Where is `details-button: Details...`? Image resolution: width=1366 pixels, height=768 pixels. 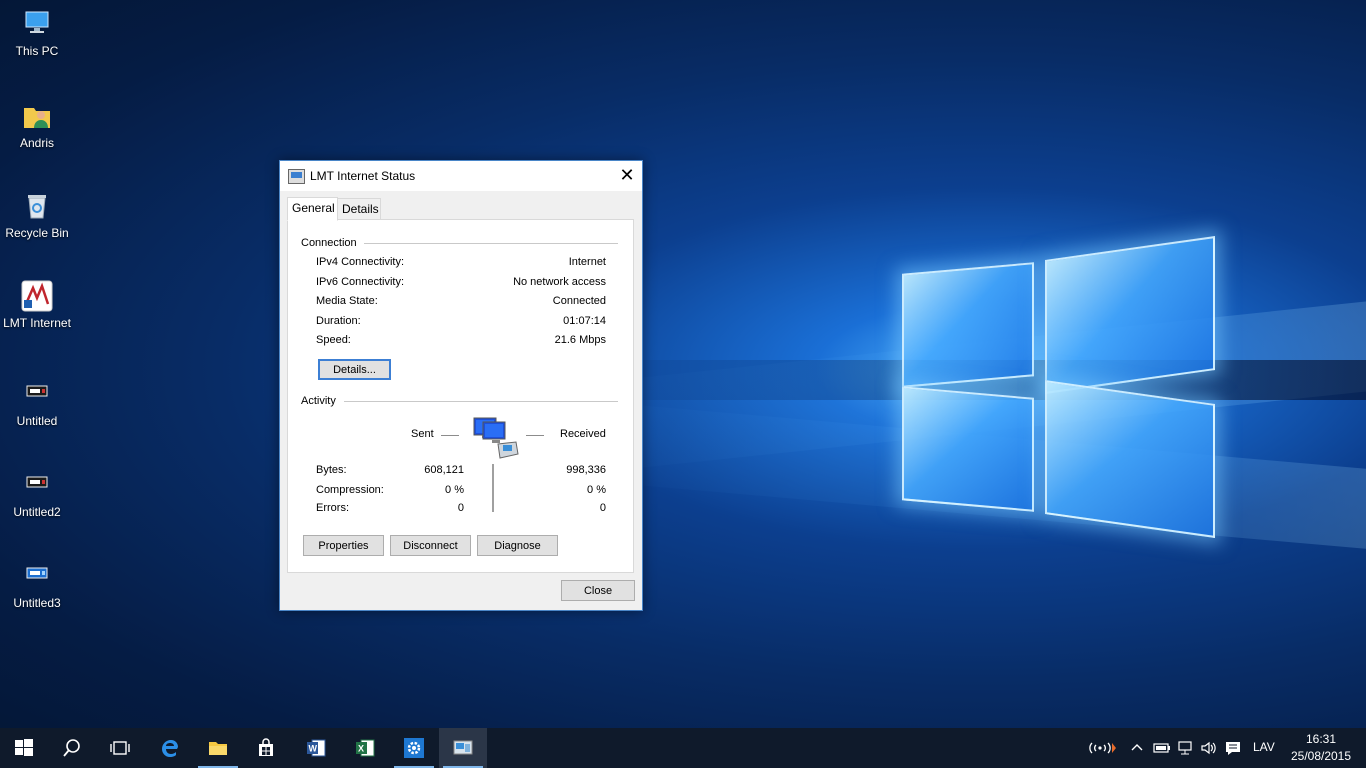 details-button: Details... is located at coordinates (354, 369).